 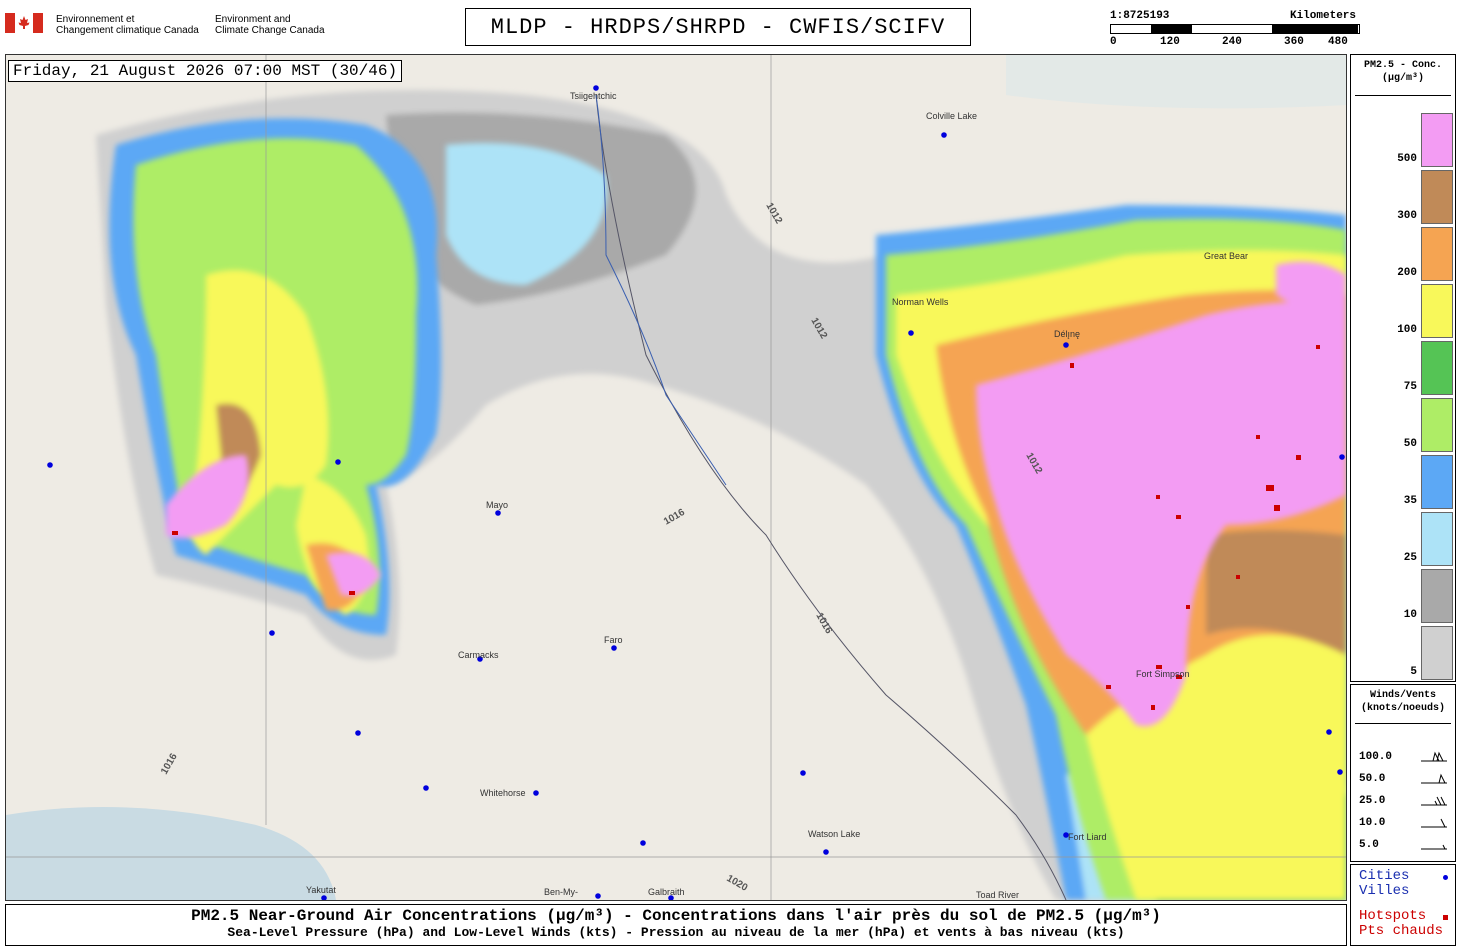 What do you see at coordinates (920, 302) in the screenshot?
I see `city-label-norman-wells: Norman Wells` at bounding box center [920, 302].